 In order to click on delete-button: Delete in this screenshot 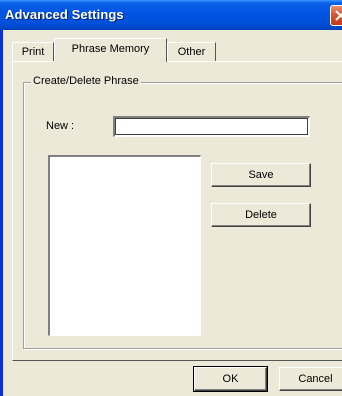, I will do `click(261, 215)`.